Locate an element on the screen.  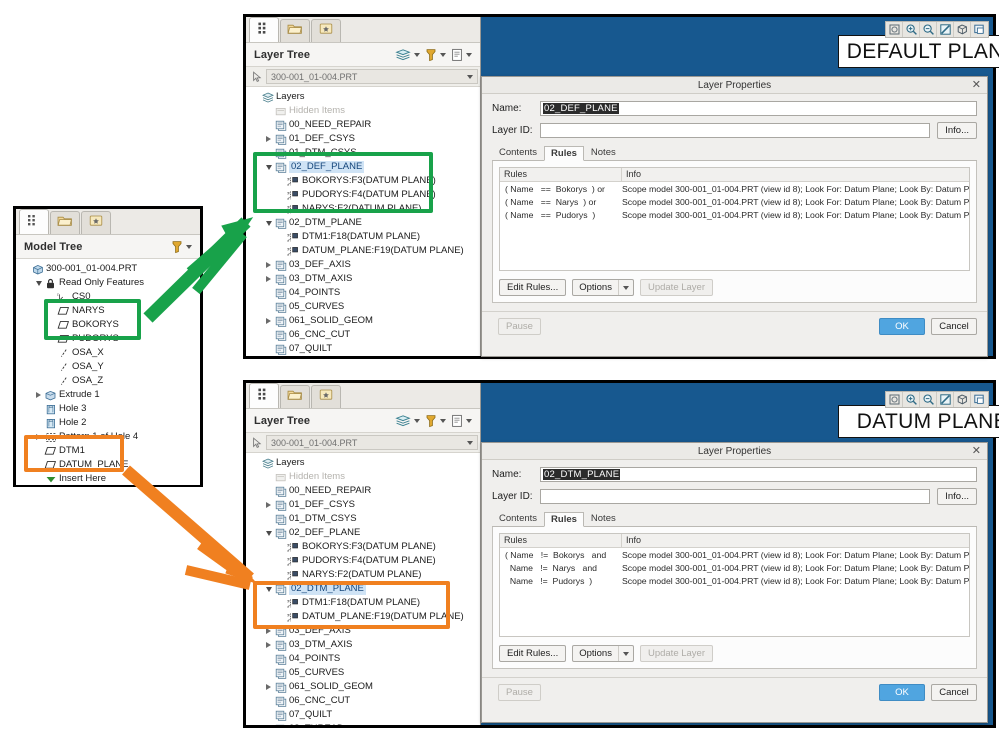
layer-tree-item: 01_DTM_CSYS is located at coordinates (363, 519).